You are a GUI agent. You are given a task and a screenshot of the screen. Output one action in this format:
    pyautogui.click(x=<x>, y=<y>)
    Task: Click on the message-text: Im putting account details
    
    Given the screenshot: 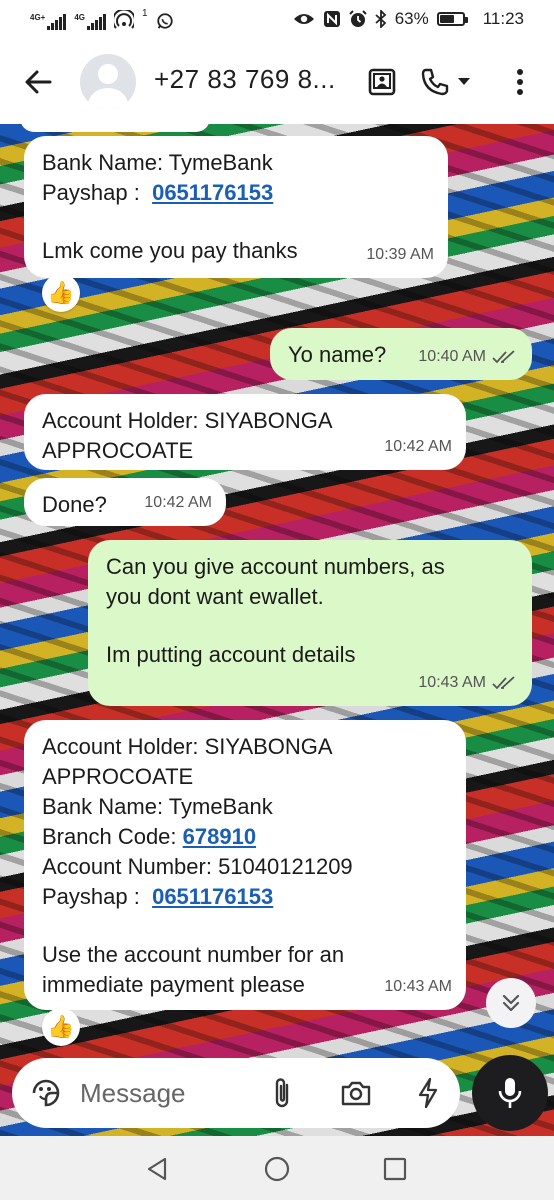 What is the action you would take?
    pyautogui.click(x=231, y=654)
    